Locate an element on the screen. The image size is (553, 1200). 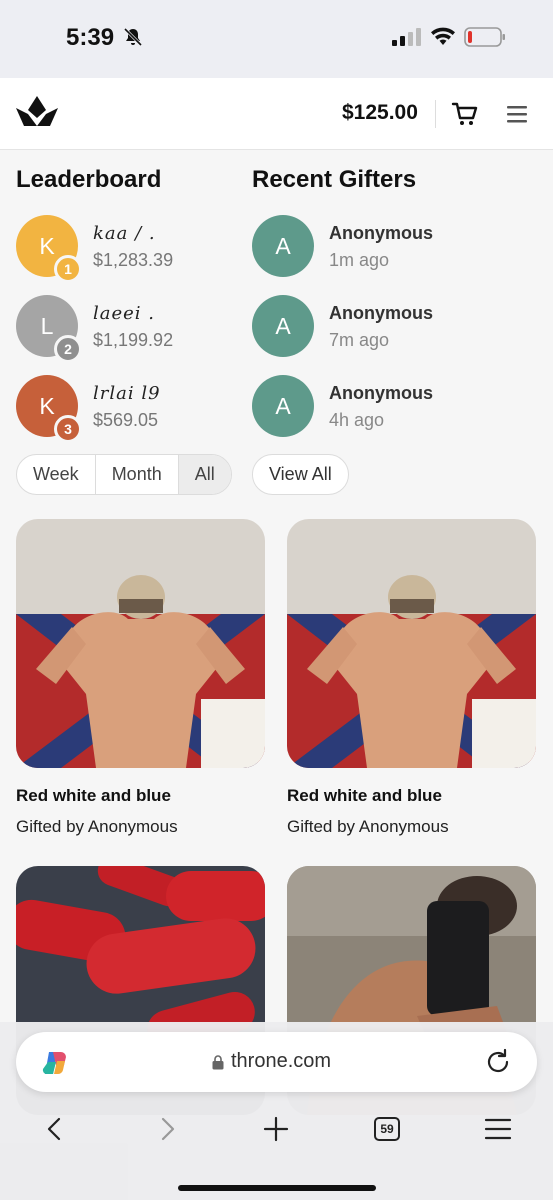
browser-menu-icon is located at coordinates (498, 1129).